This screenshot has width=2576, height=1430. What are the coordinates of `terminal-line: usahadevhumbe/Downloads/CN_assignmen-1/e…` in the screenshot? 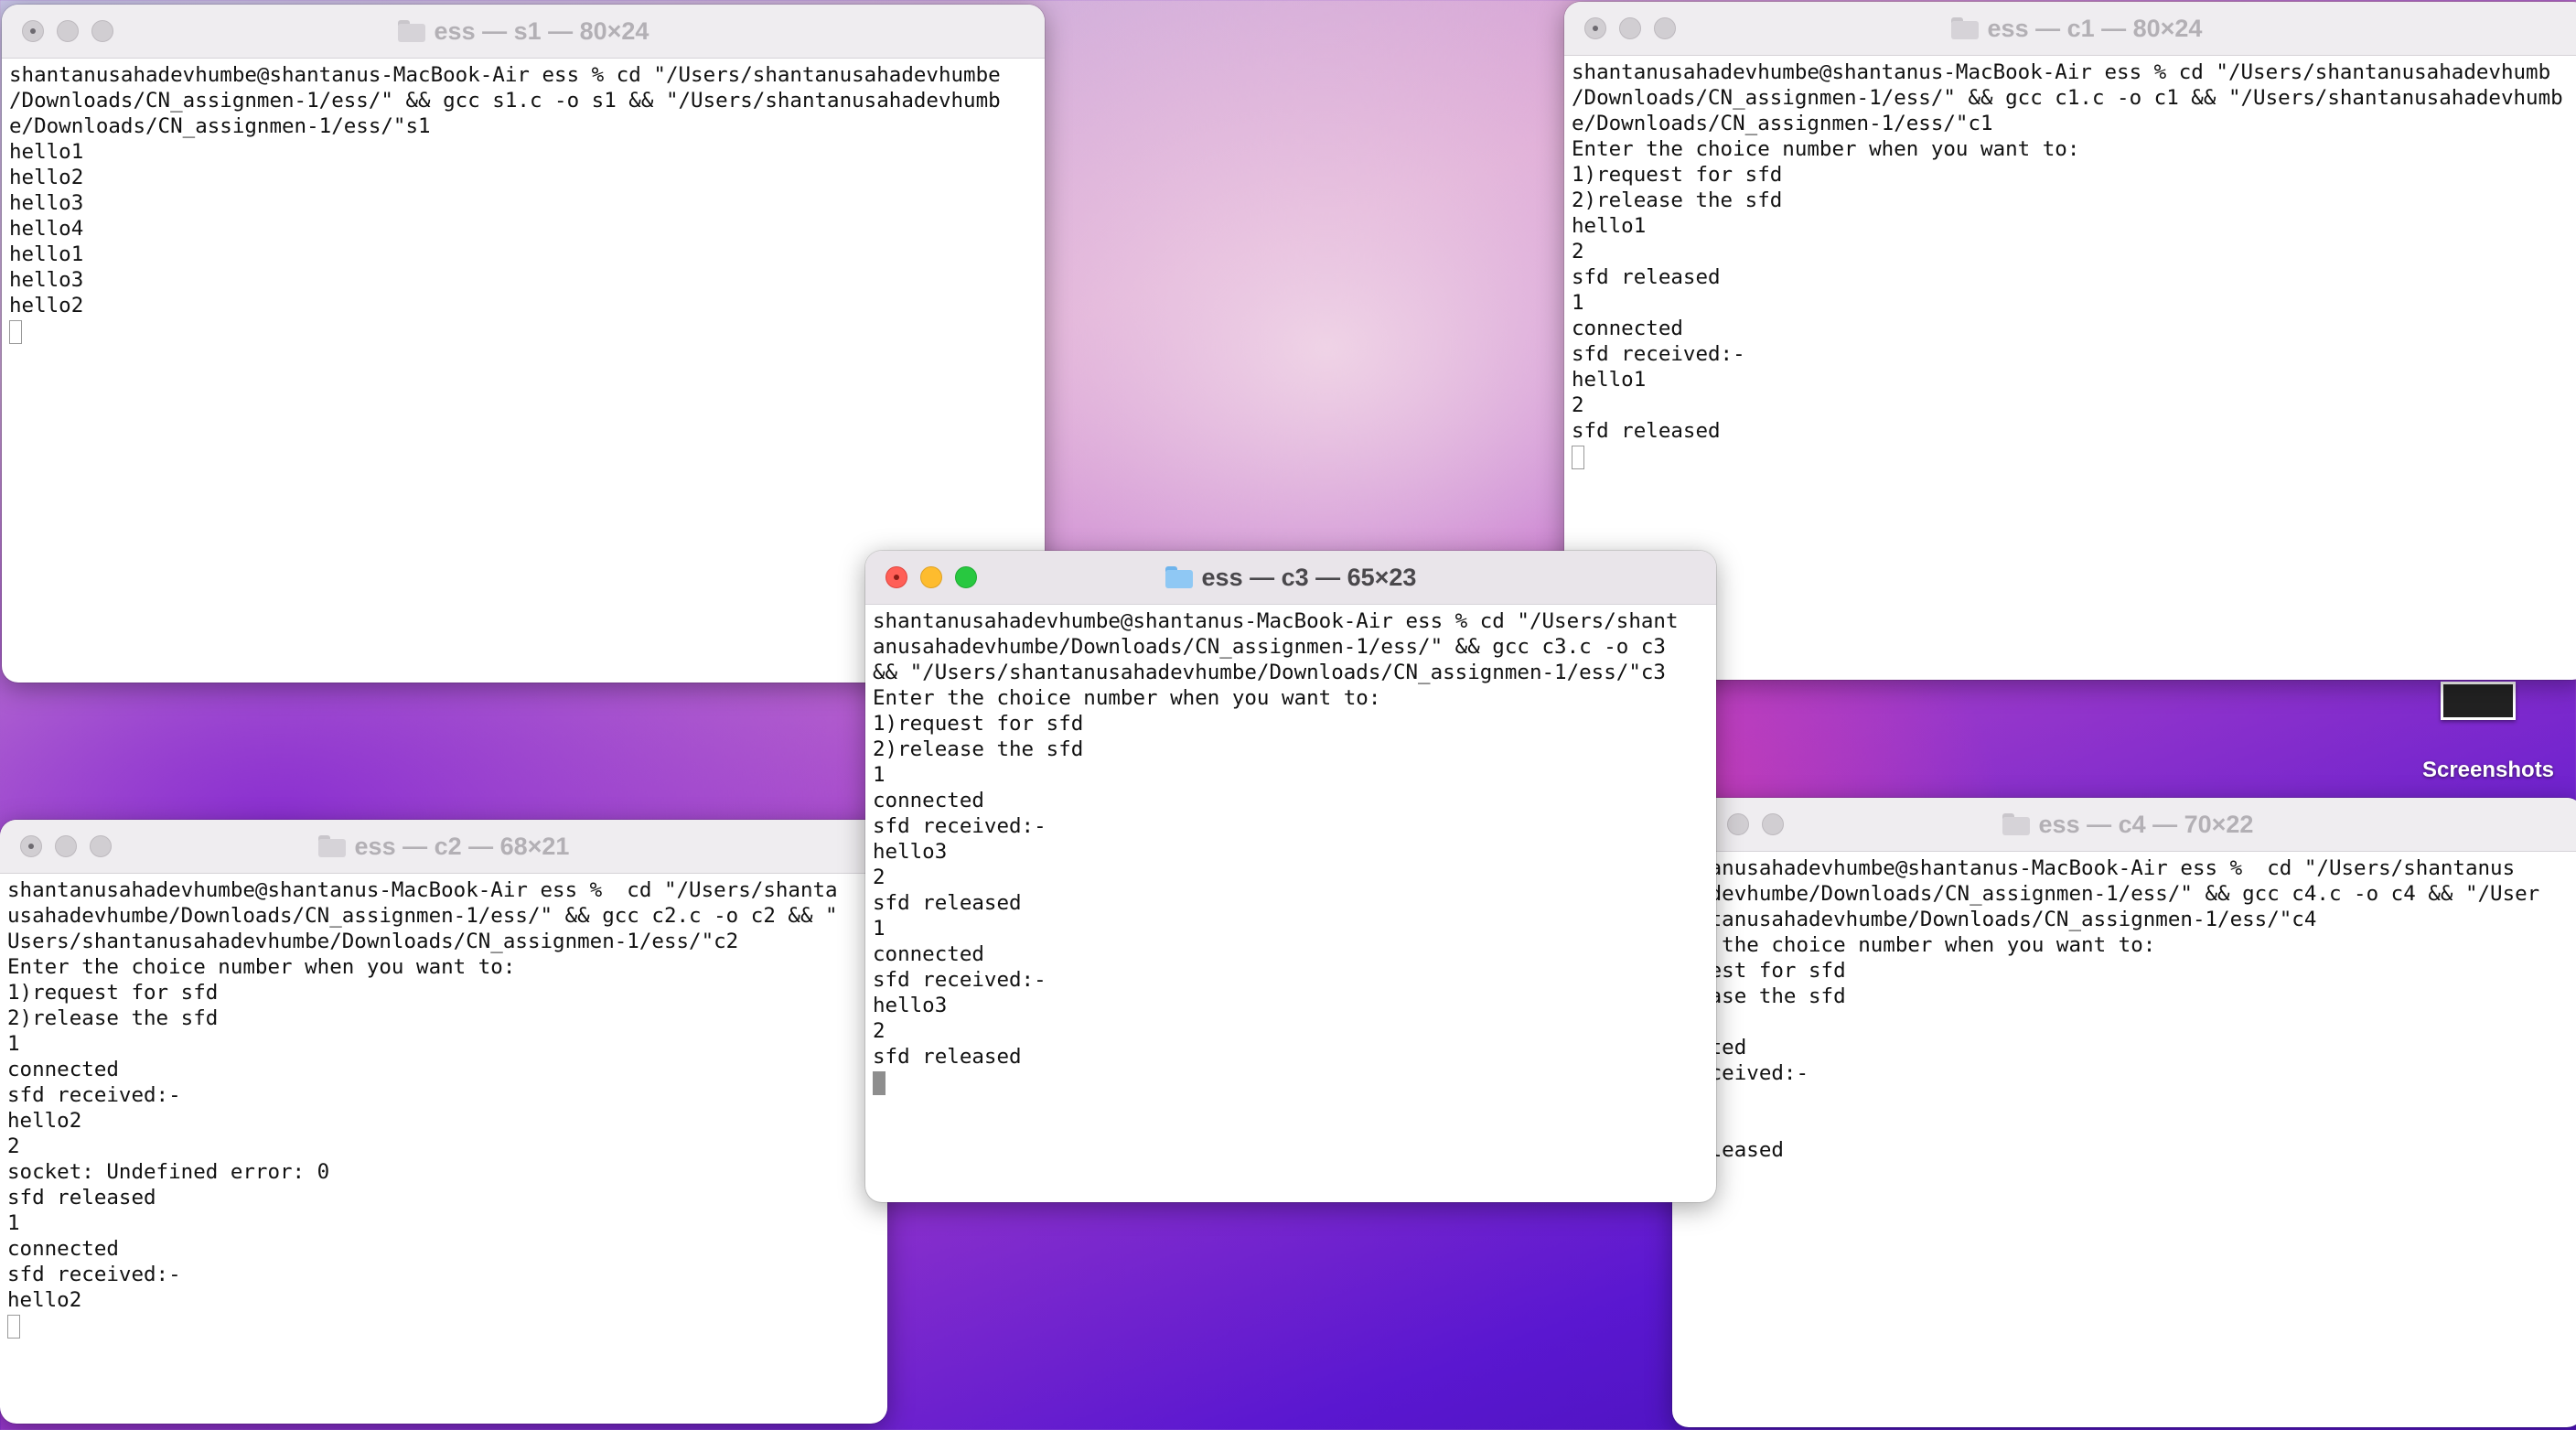 It's located at (423, 916).